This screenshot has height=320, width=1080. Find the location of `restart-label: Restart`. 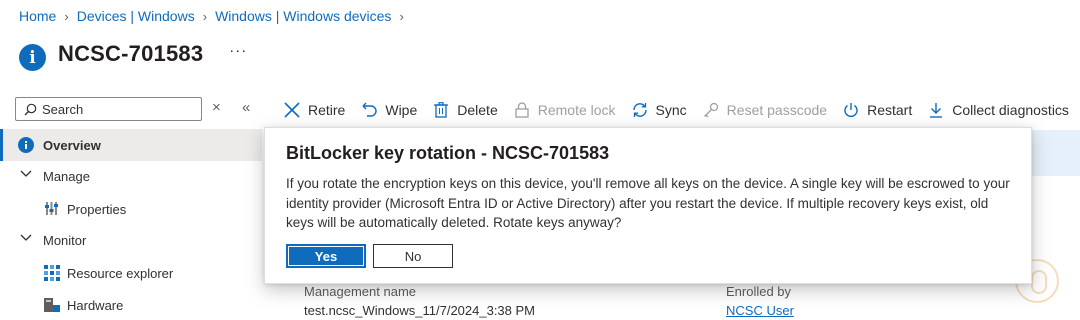

restart-label: Restart is located at coordinates (890, 110).